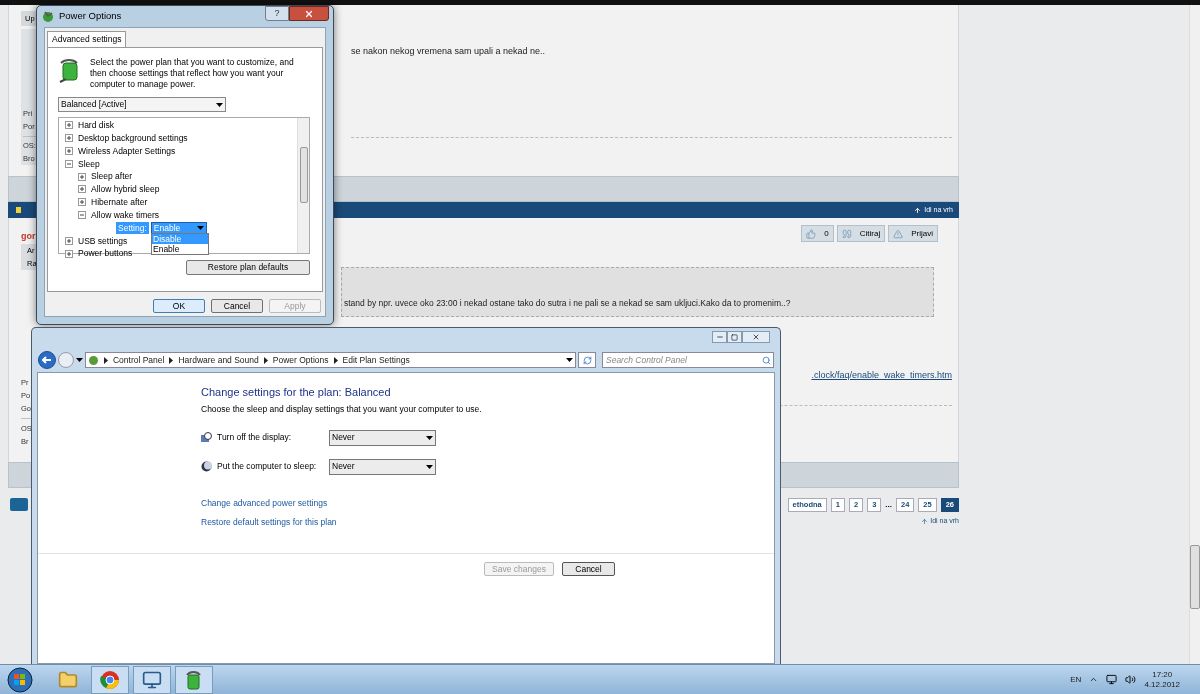 This screenshot has width=1200, height=694. What do you see at coordinates (330, 360) in the screenshot?
I see `address-bar: Control Panel Hardware and Sound Power Options Edit Plan Settings` at bounding box center [330, 360].